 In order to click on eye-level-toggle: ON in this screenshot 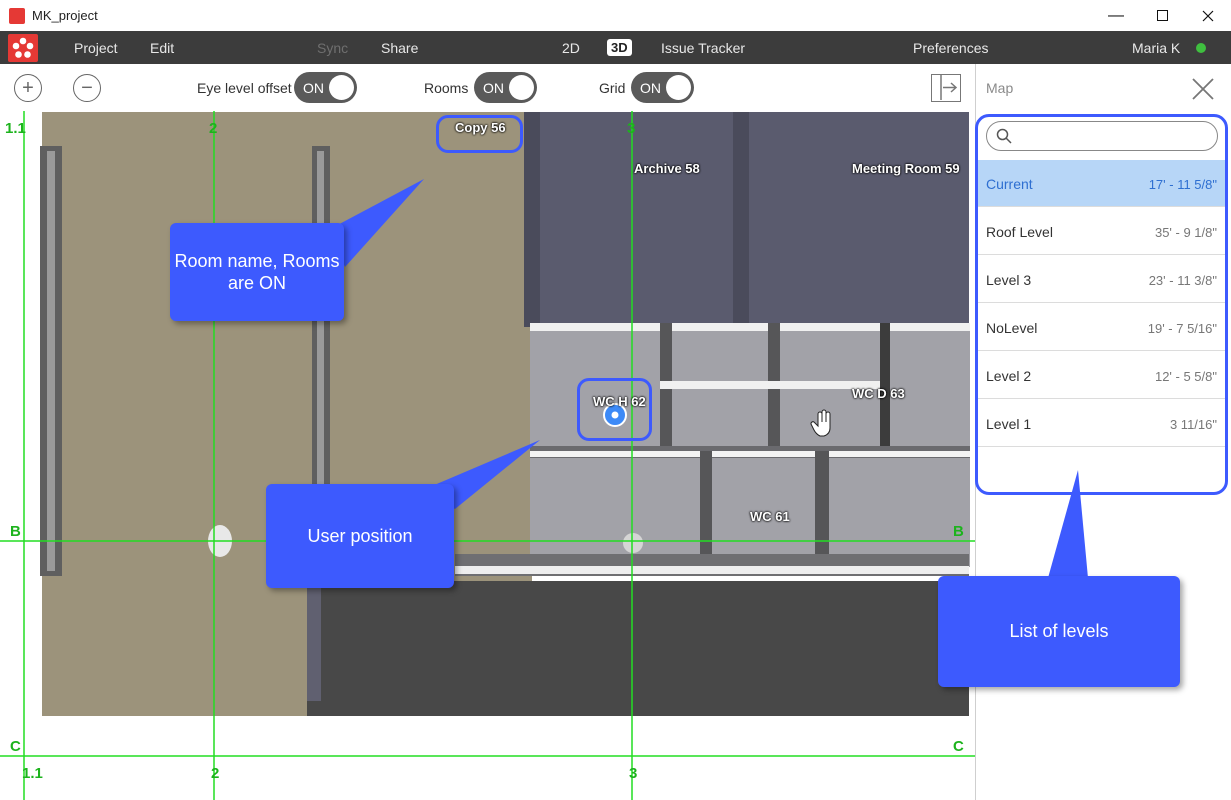, I will do `click(325, 87)`.